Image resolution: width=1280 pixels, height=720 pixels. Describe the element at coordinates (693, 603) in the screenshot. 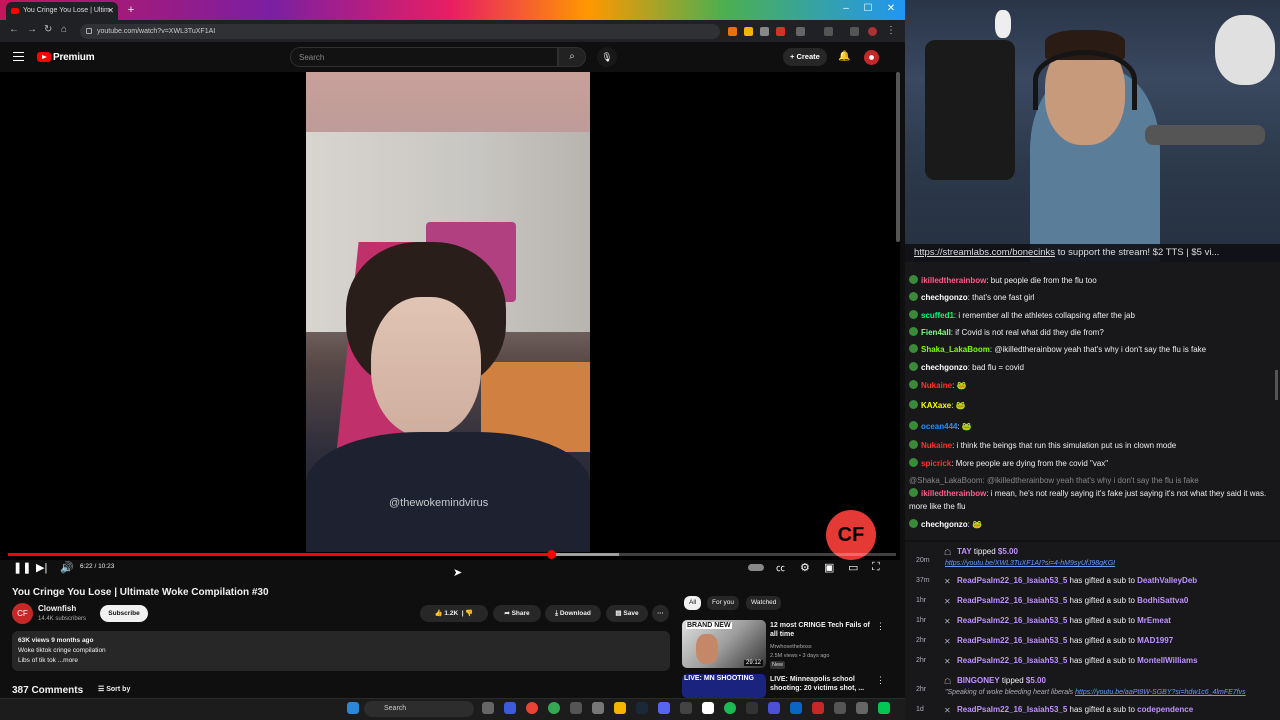

I see `chip-all: All` at that location.